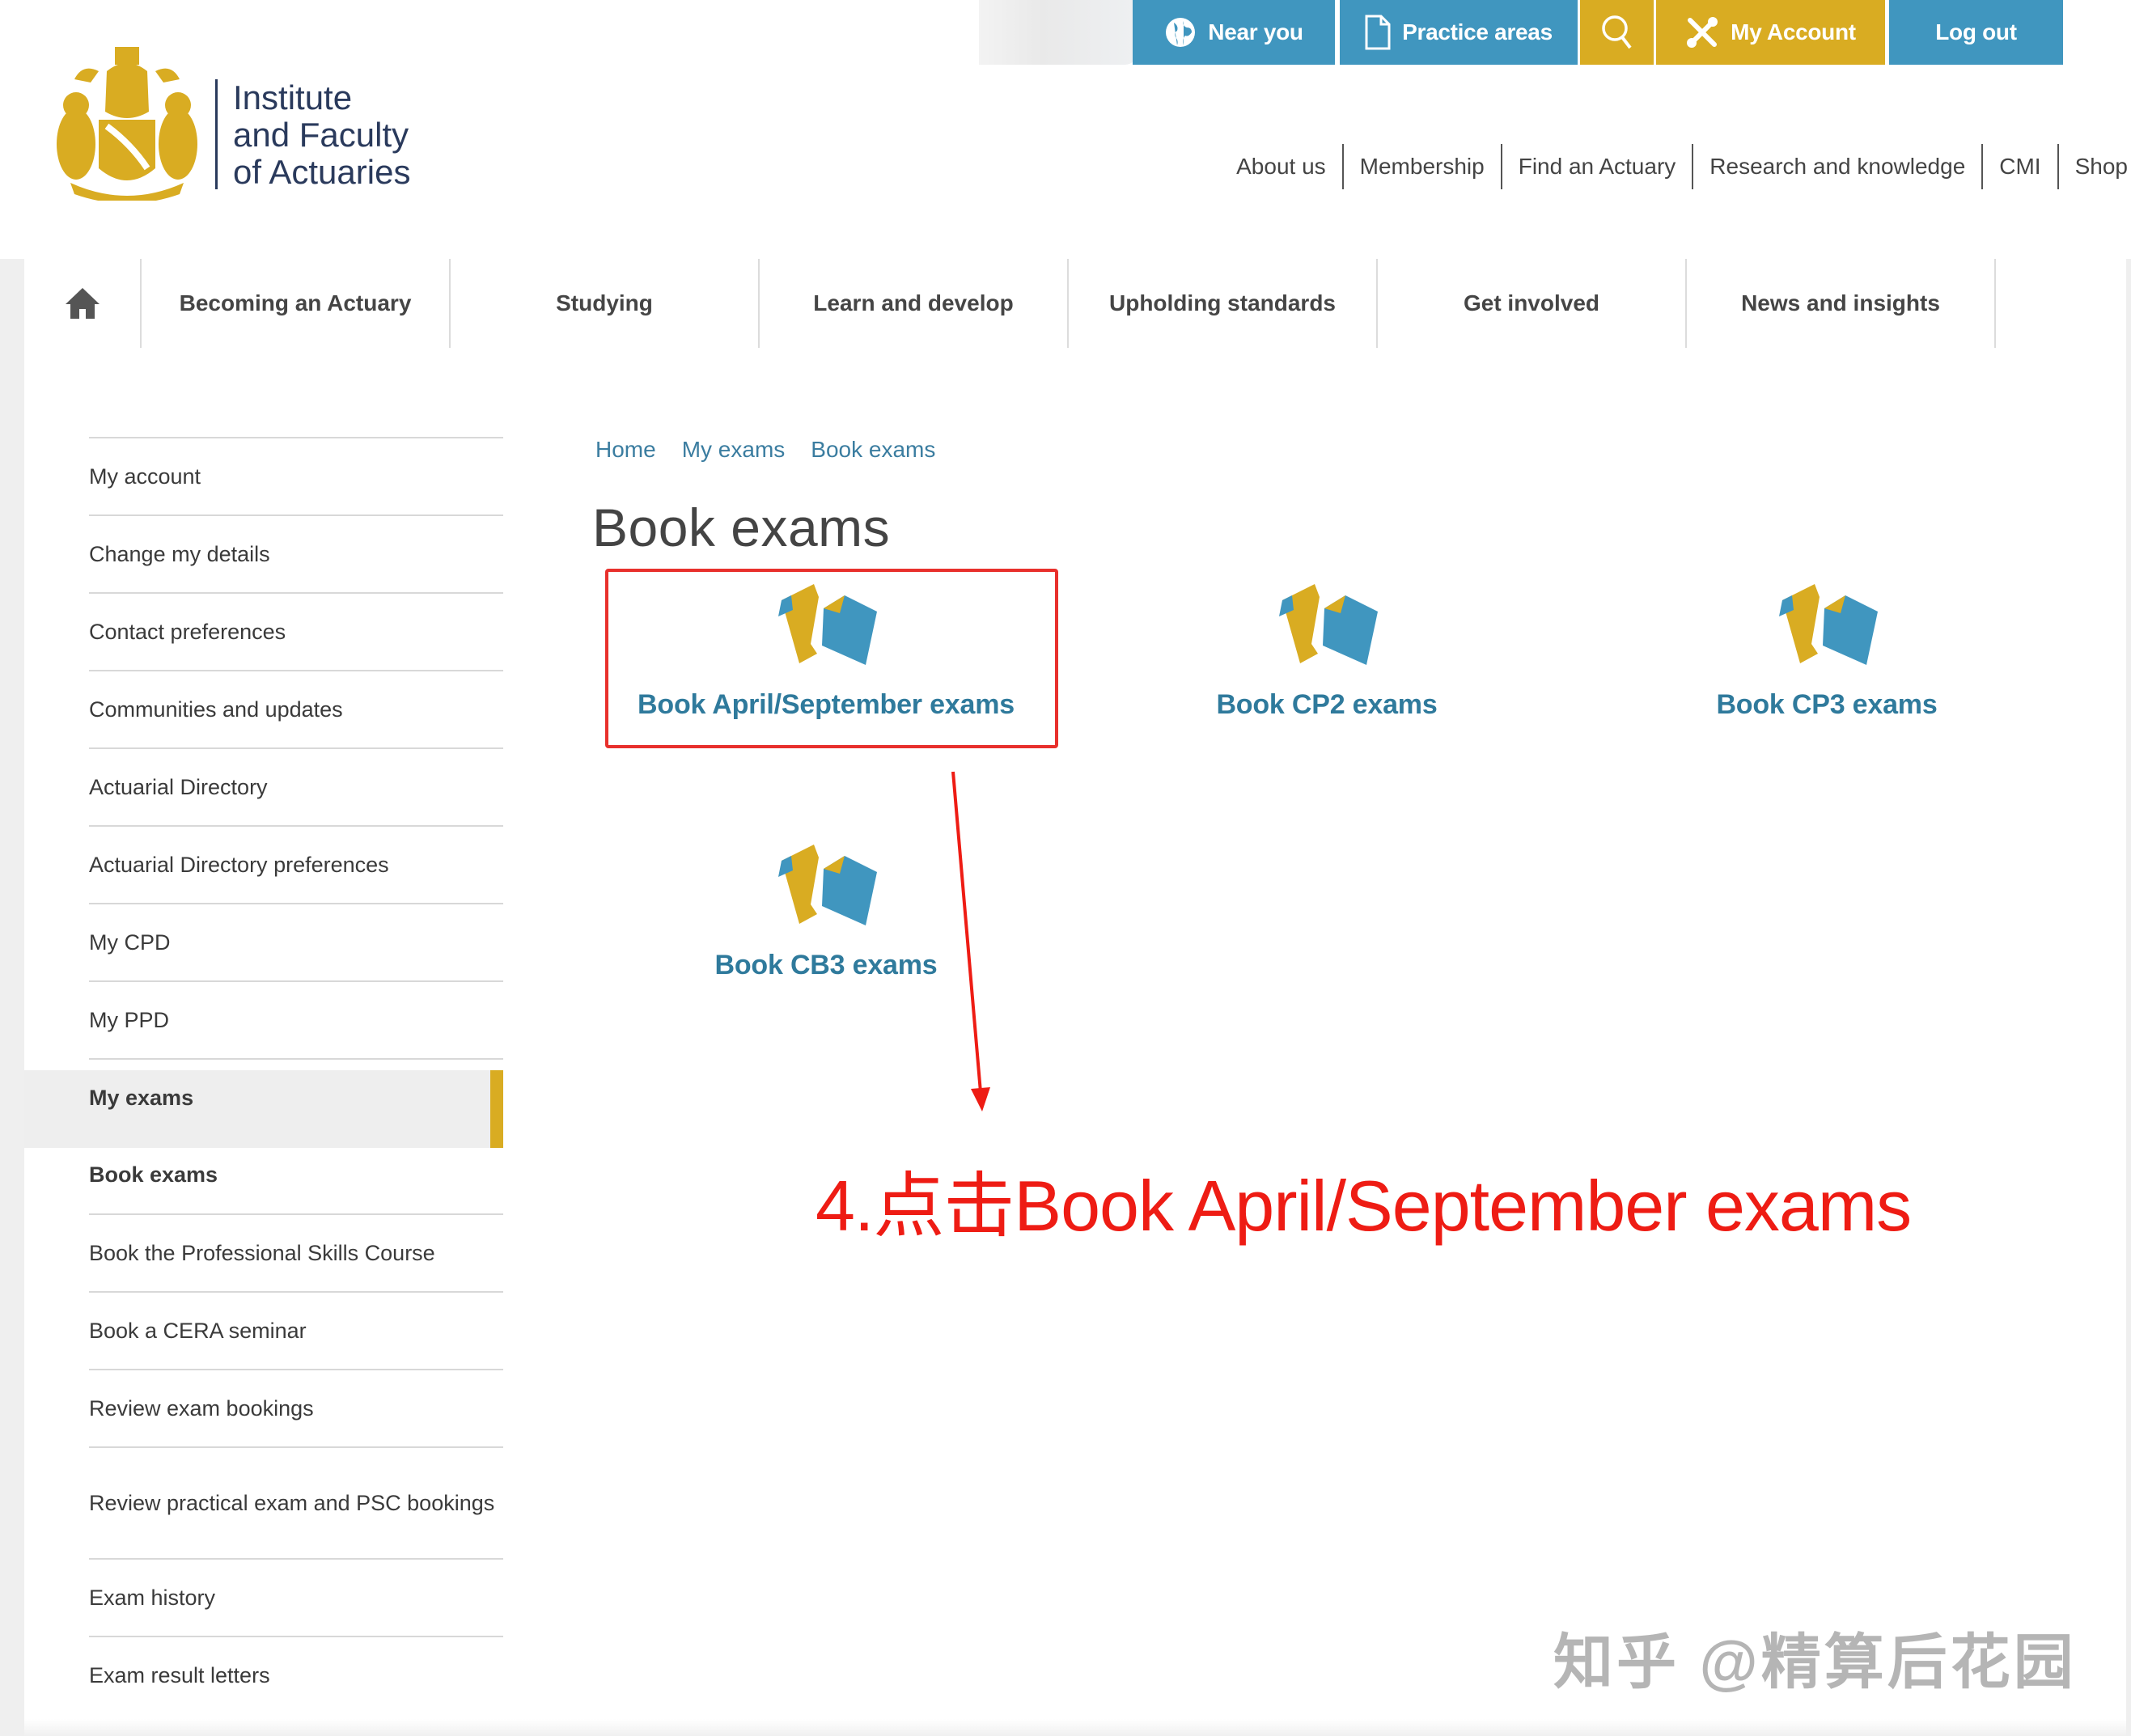 This screenshot has width=2131, height=1736. Describe the element at coordinates (2095, 166) in the screenshot. I see `secnav-shop: Shop` at that location.